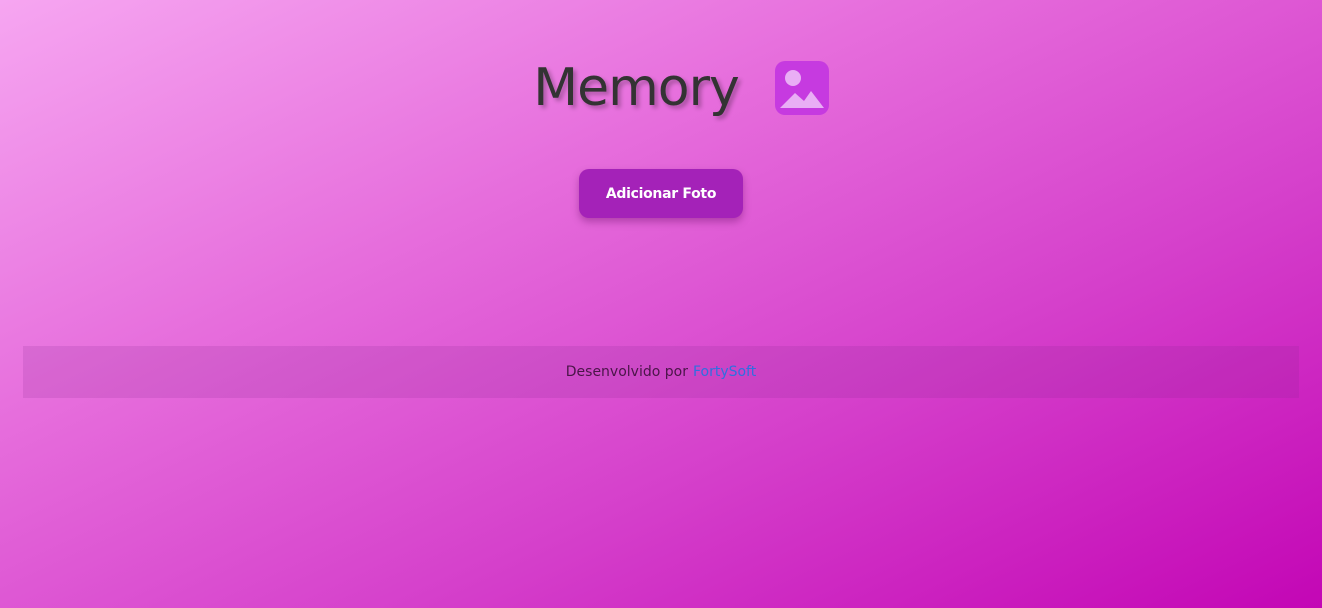  I want to click on footer: Desenvolvido por FortySoft, so click(661, 372).